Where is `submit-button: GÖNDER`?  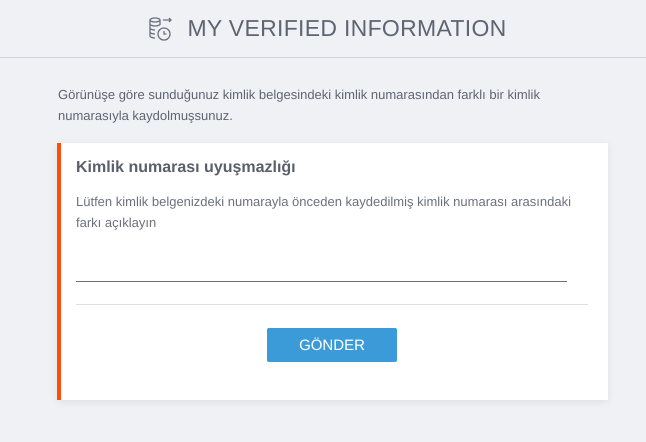
submit-button: GÖNDER is located at coordinates (332, 345).